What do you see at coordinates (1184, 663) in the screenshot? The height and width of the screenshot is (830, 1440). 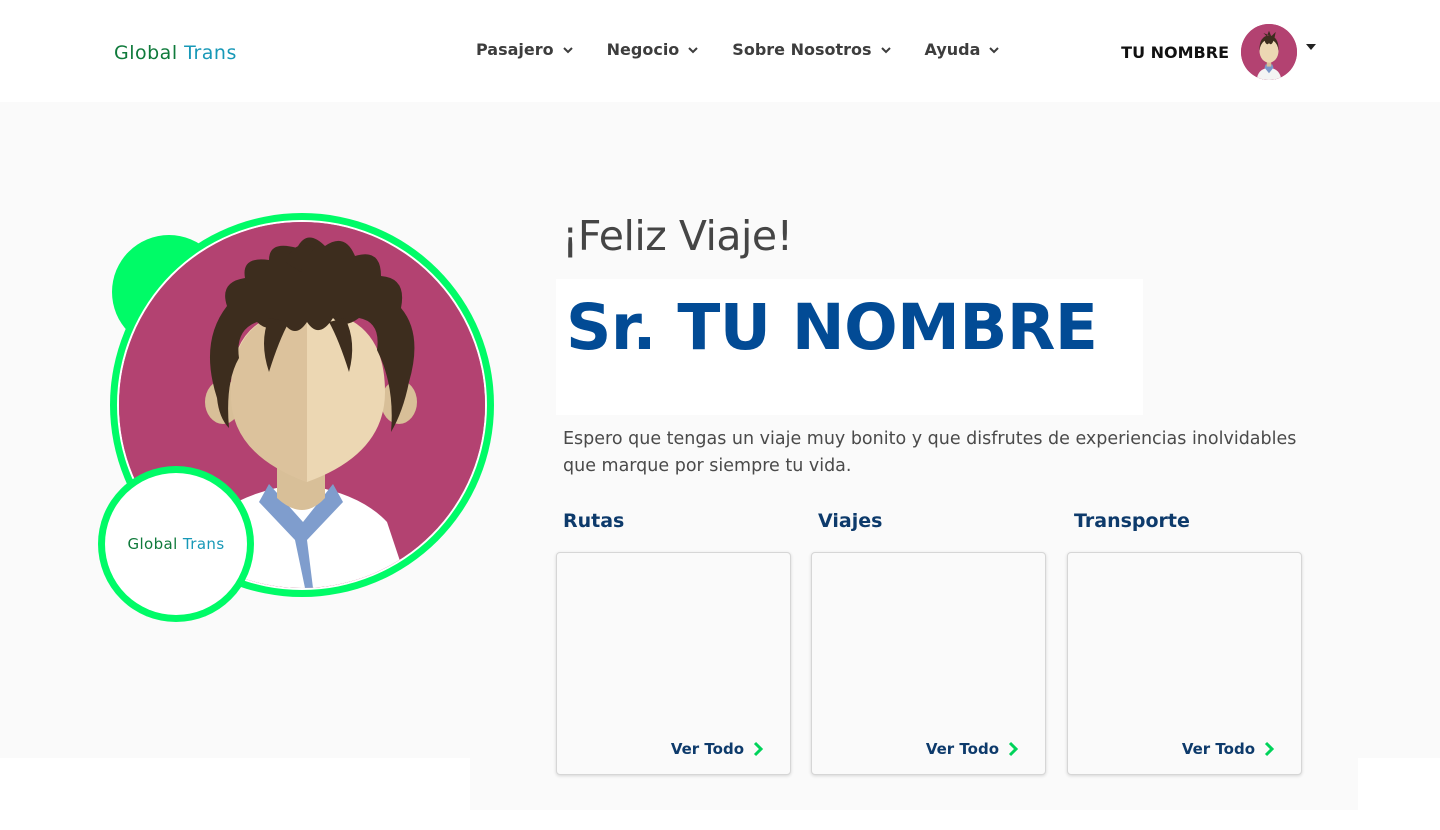 I see `card-transporte: Ver Todo` at bounding box center [1184, 663].